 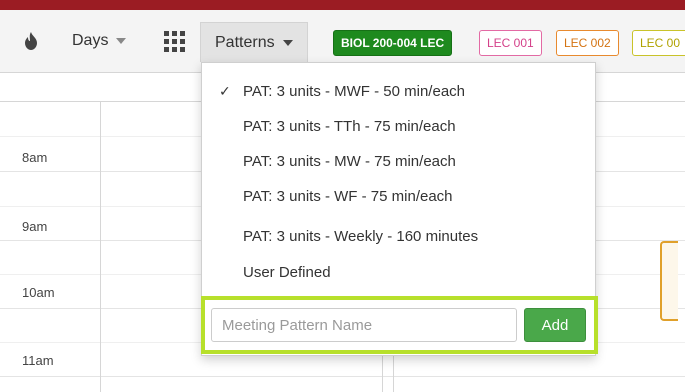 I want to click on patterns-dropdown-button: Patterns, so click(x=254, y=42).